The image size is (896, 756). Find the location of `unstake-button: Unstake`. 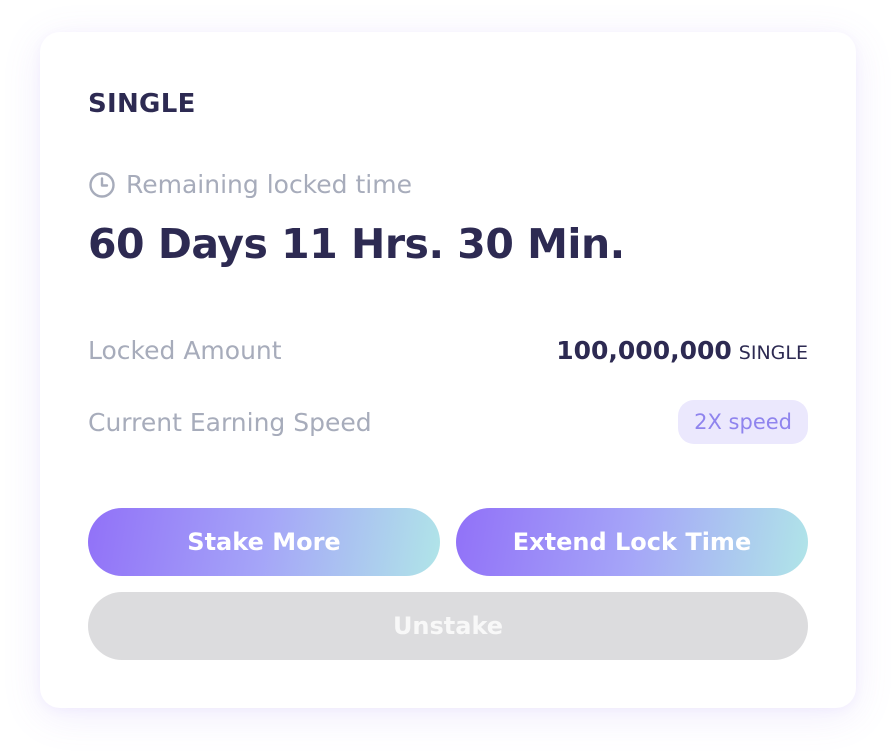

unstake-button: Unstake is located at coordinates (448, 626).